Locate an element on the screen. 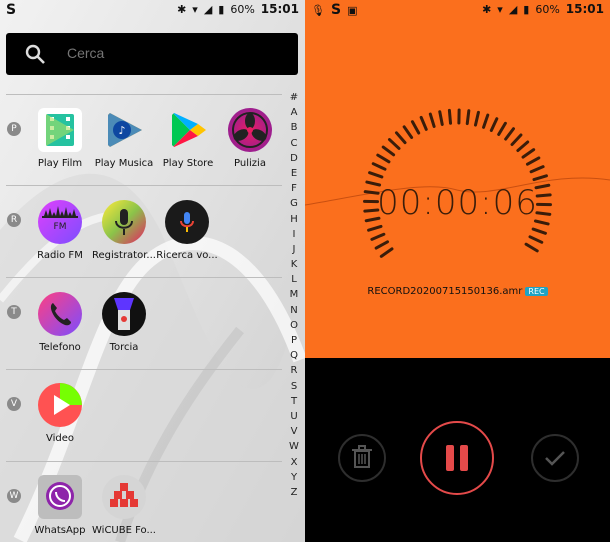 The width and height of the screenshot is (610, 542). microphone-status-icon: 🎙 is located at coordinates (318, 10).